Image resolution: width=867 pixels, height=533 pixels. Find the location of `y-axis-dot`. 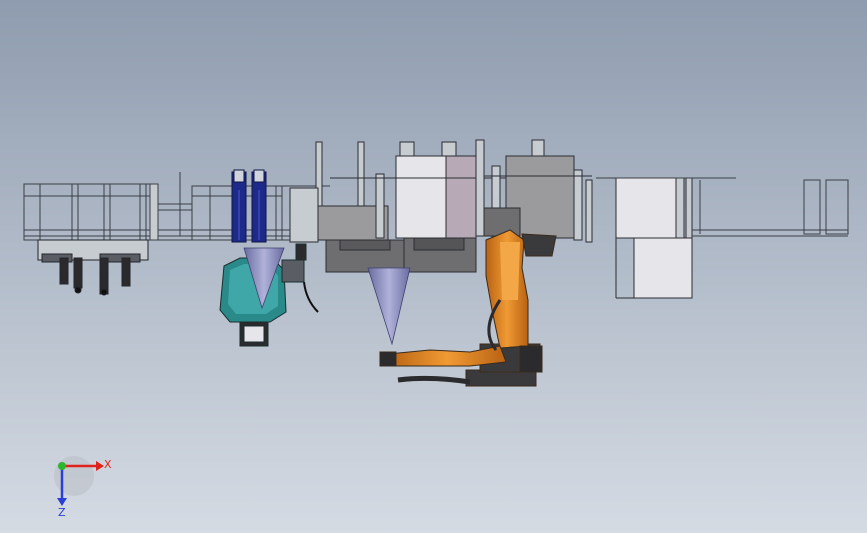

y-axis-dot is located at coordinates (62, 466).